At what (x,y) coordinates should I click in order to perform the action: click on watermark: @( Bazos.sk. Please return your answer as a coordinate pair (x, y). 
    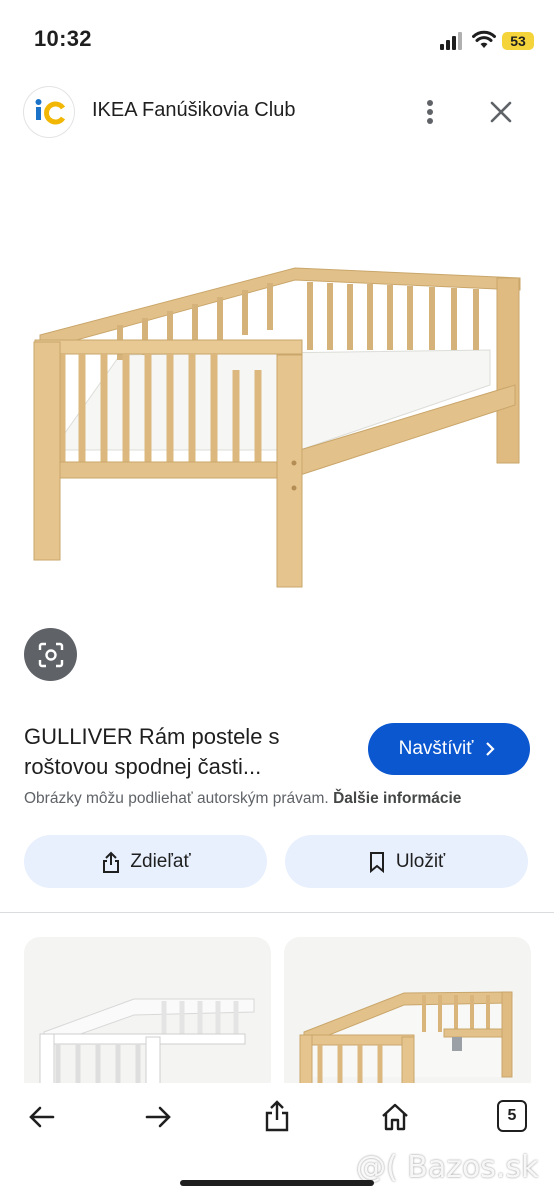
    Looking at the image, I should click on (447, 1167).